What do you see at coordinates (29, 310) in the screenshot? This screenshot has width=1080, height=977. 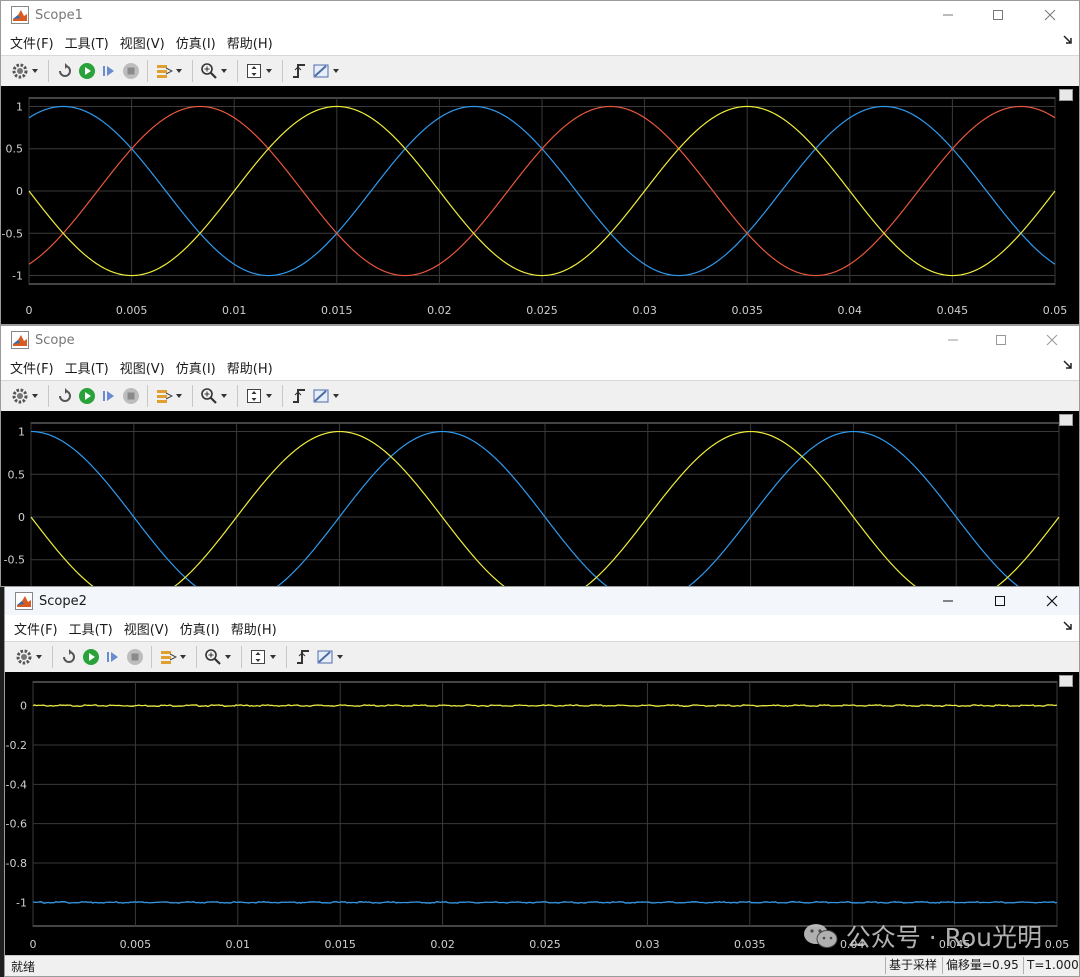 I see `x-tick-label: 0` at bounding box center [29, 310].